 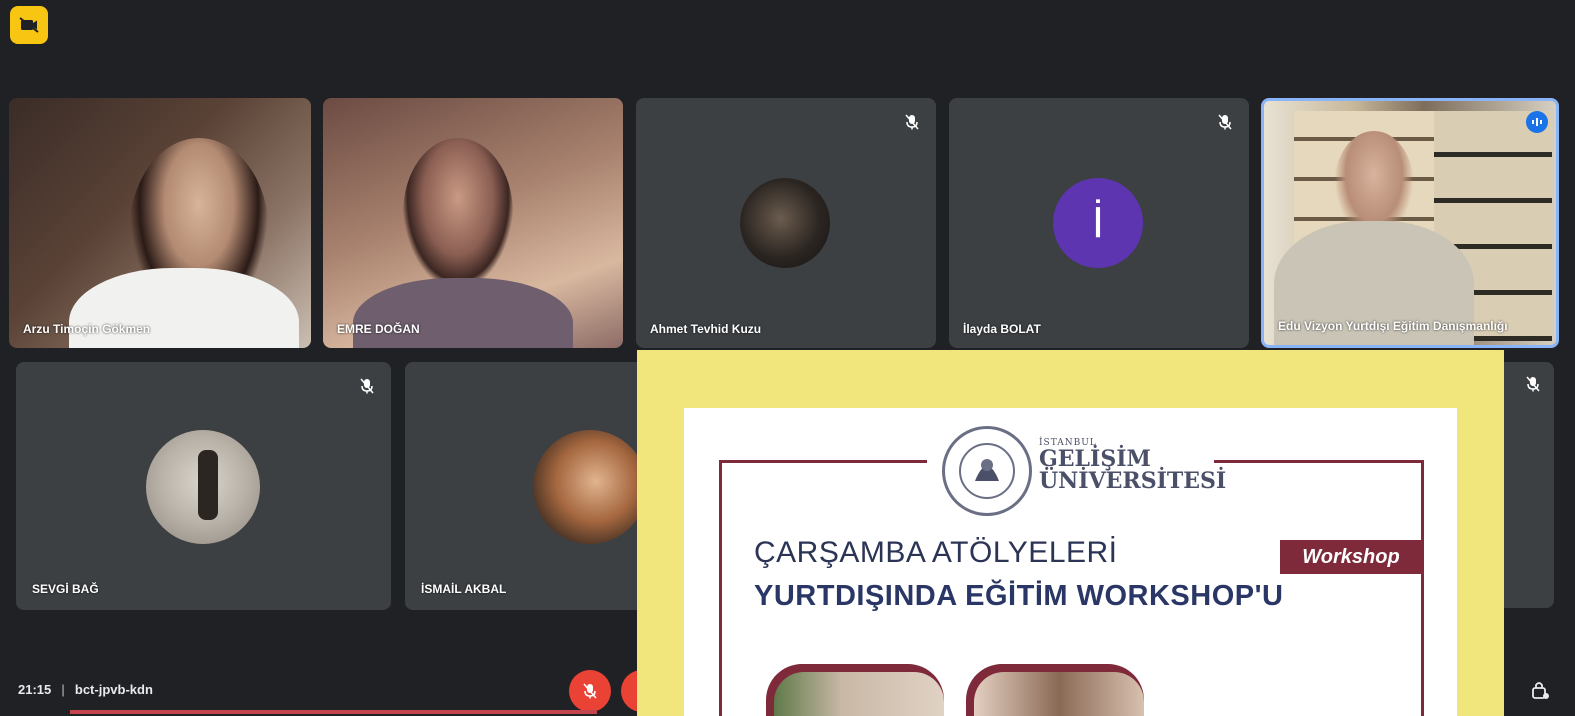 What do you see at coordinates (113, 689) in the screenshot?
I see `meeting-code: bct-jpvb-kdn` at bounding box center [113, 689].